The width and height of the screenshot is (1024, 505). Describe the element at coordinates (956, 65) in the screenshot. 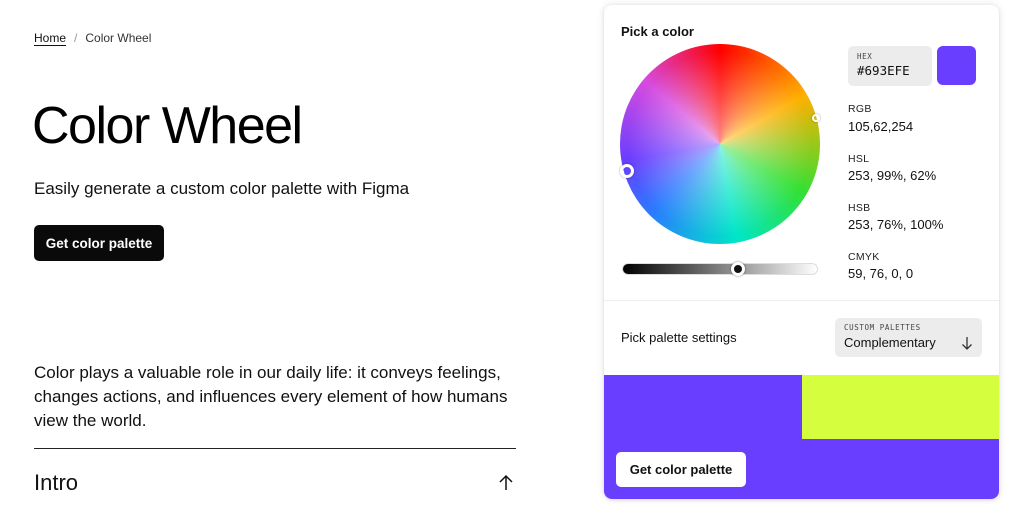

I see `color-swatch` at that location.